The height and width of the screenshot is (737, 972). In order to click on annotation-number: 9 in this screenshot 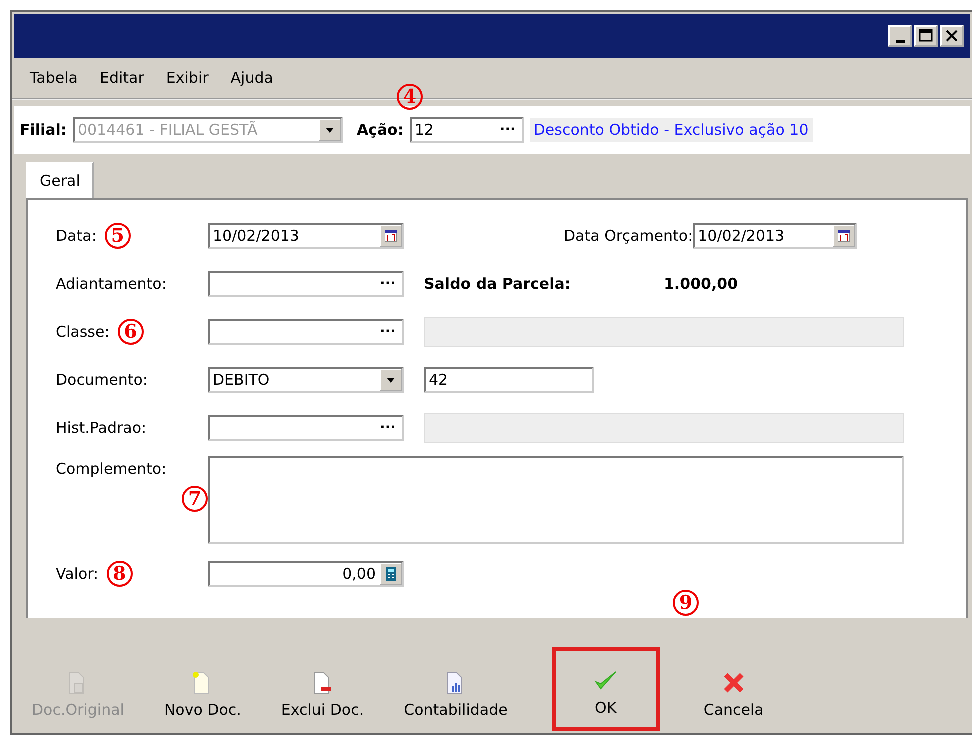, I will do `click(686, 603)`.